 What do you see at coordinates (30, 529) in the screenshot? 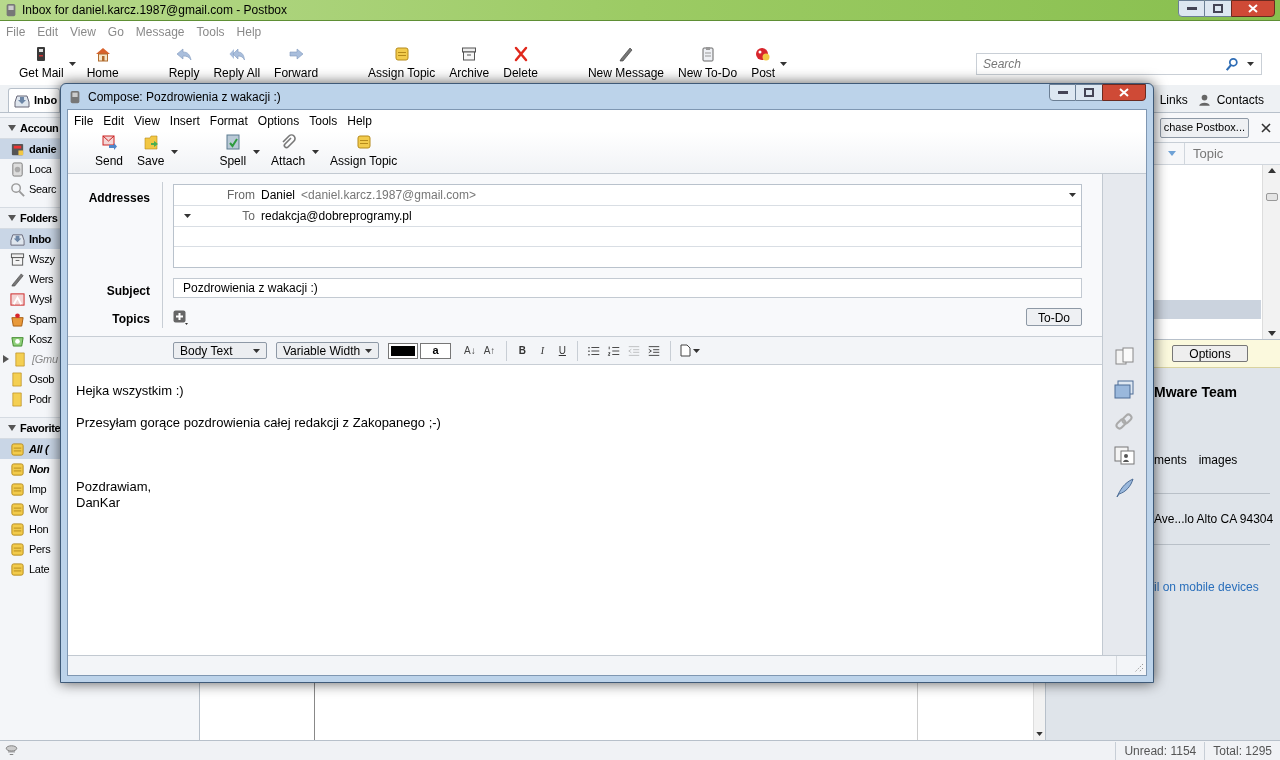
I see `sidebar-item: Hon` at bounding box center [30, 529].